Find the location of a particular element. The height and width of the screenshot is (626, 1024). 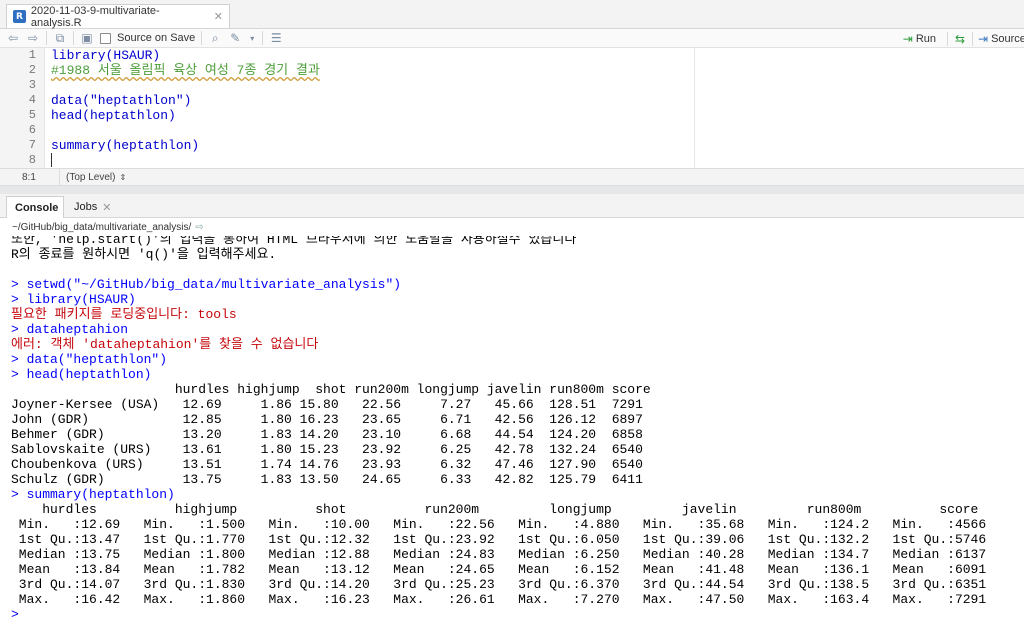

run-label: Run is located at coordinates (925, 38).